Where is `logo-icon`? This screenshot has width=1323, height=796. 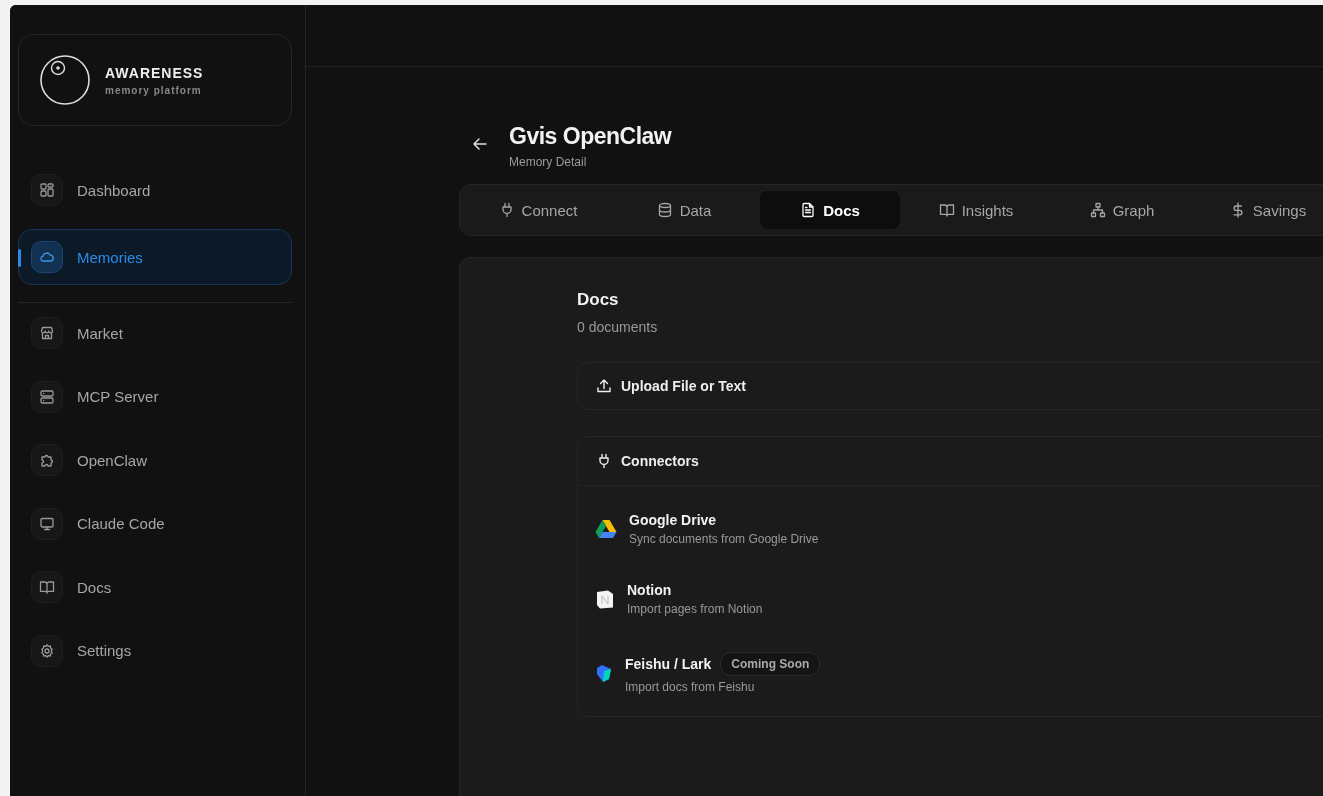 logo-icon is located at coordinates (65, 80).